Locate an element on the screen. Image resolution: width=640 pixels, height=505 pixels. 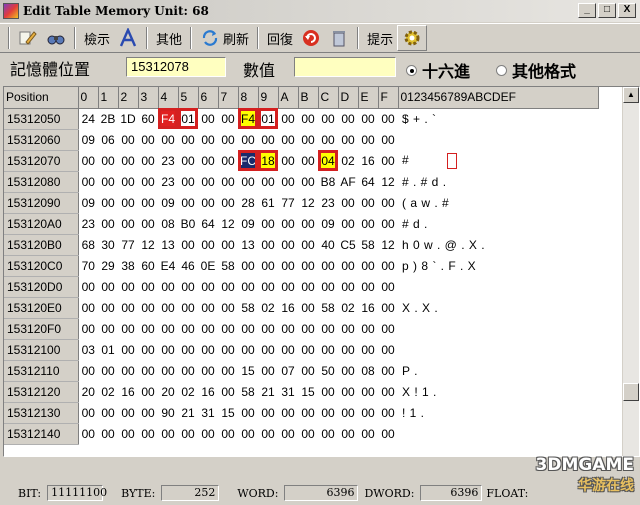
byte-cell: 12 is located at coordinates (228, 223).